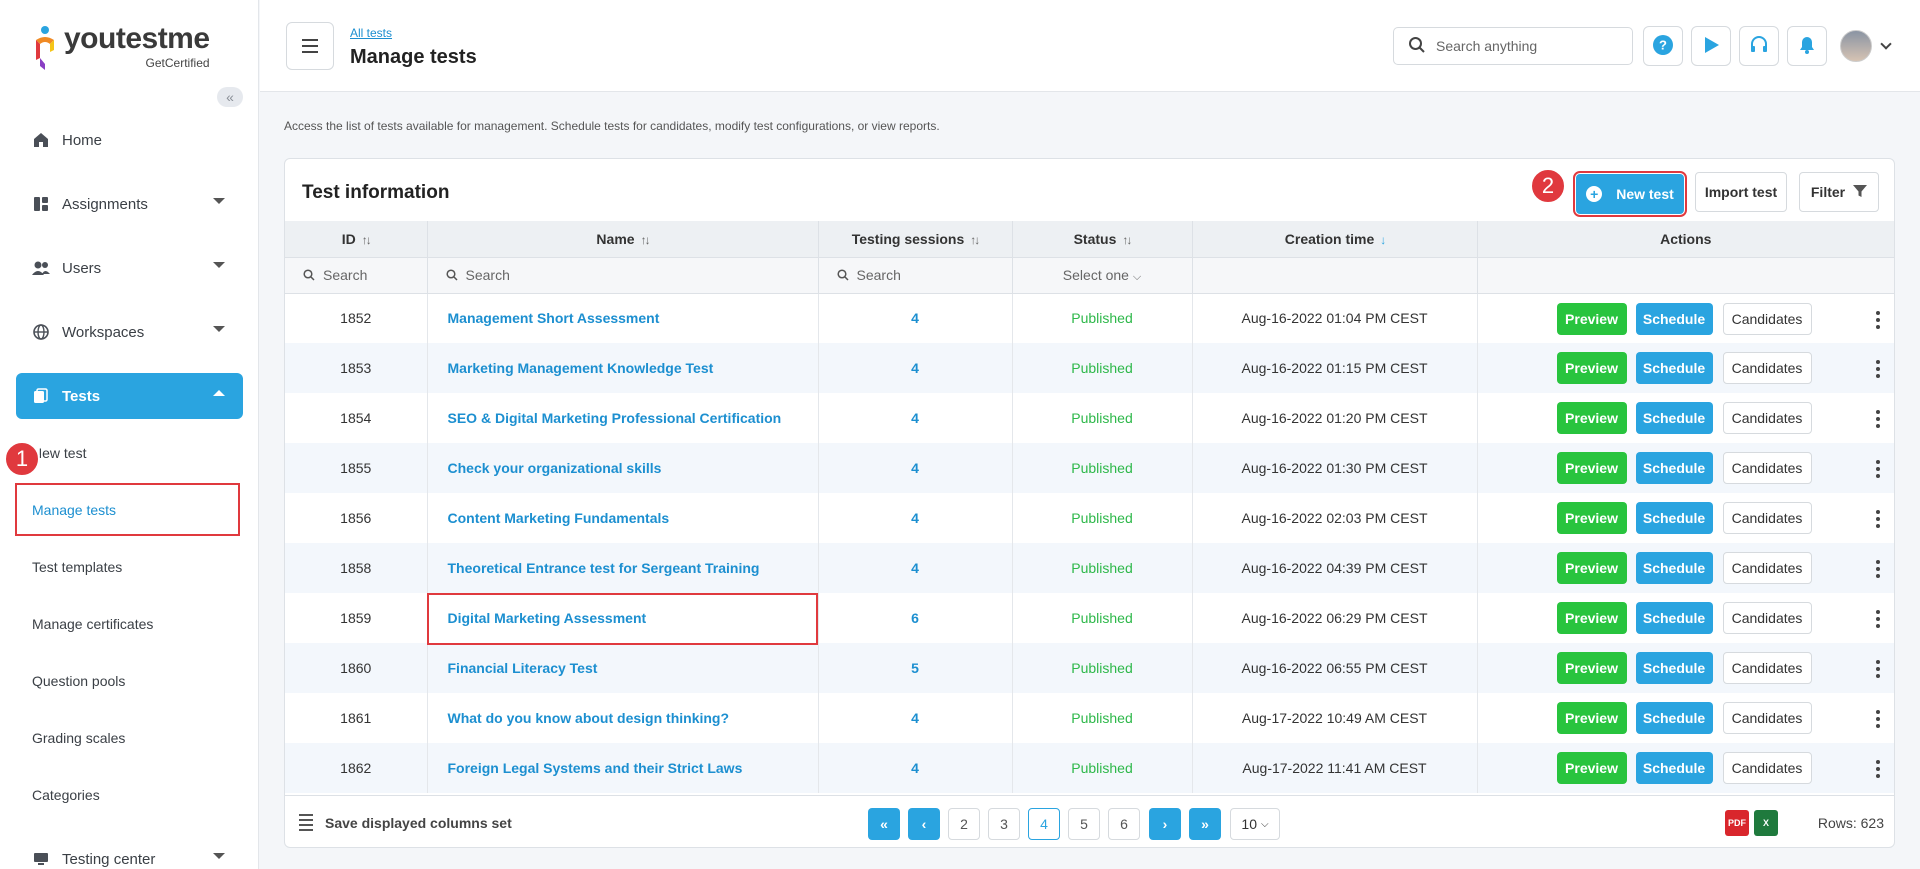 The image size is (1920, 869). Describe the element at coordinates (66, 795) in the screenshot. I see `sidebar-subitem-categories: Categories` at that location.